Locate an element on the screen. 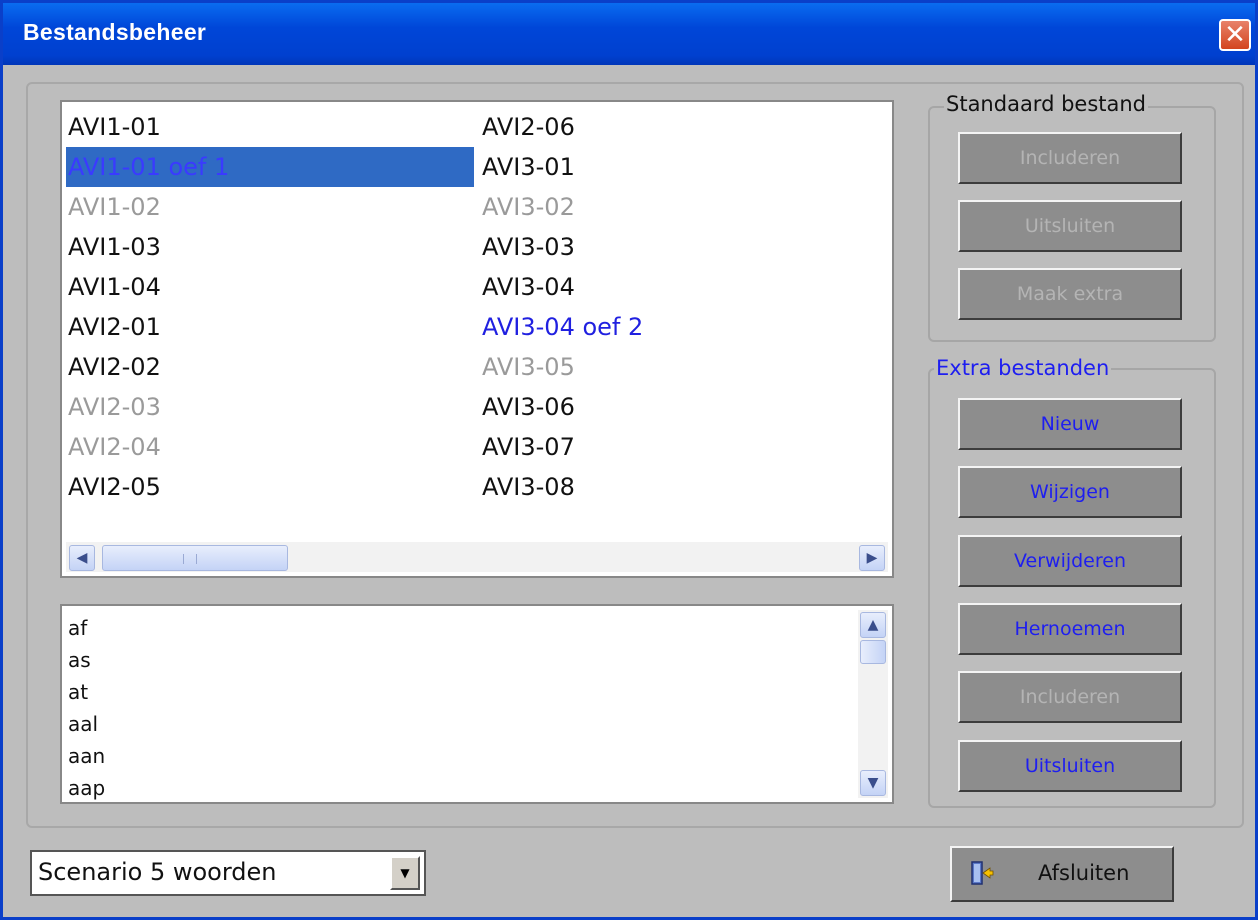 The image size is (1258, 920). word-item: aal is located at coordinates (86, 724).